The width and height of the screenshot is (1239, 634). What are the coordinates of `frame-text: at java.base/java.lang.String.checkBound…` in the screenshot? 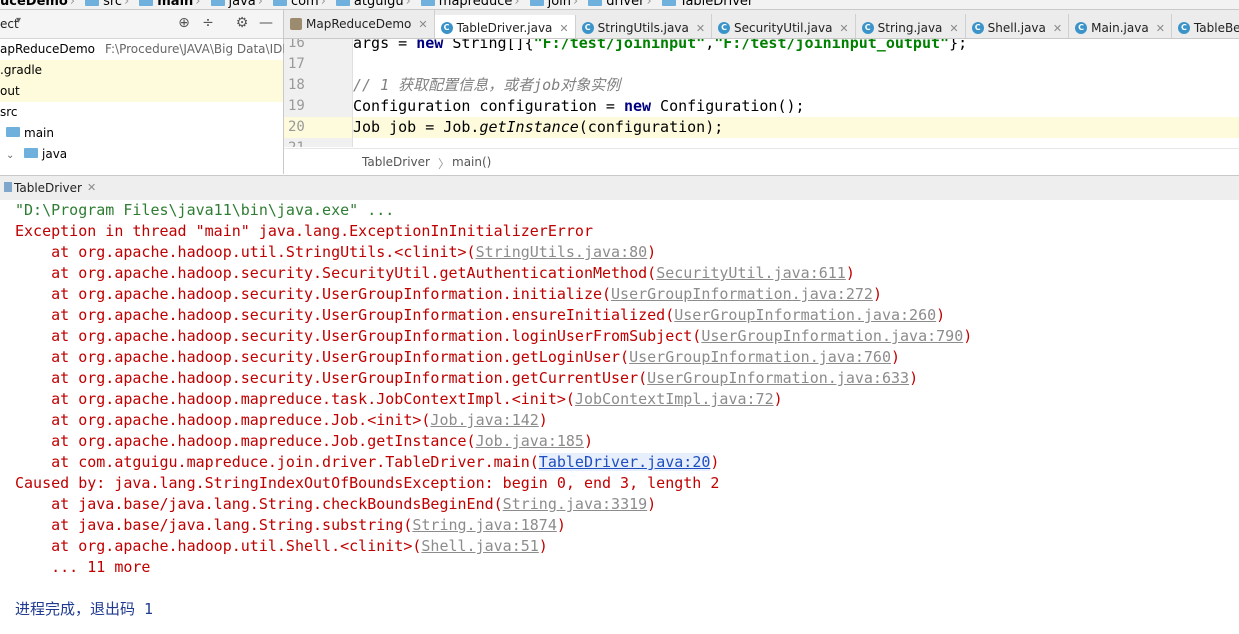 It's located at (259, 504).